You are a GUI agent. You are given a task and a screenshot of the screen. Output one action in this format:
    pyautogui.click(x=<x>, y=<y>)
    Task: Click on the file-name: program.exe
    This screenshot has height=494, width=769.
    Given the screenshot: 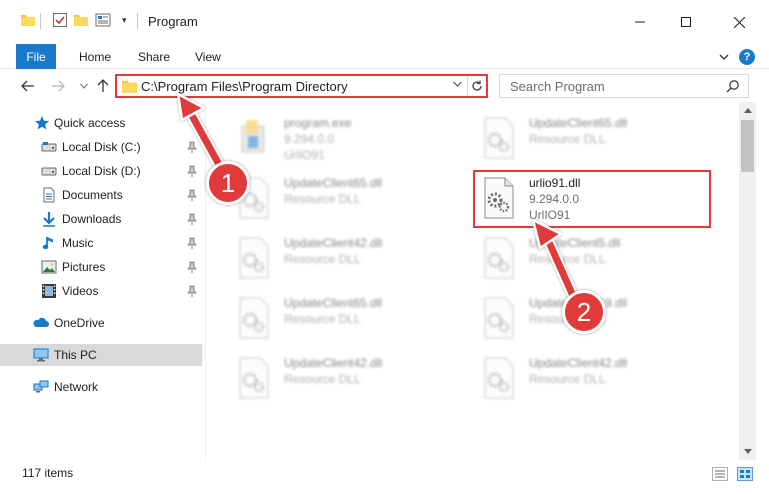 What is the action you would take?
    pyautogui.click(x=318, y=123)
    